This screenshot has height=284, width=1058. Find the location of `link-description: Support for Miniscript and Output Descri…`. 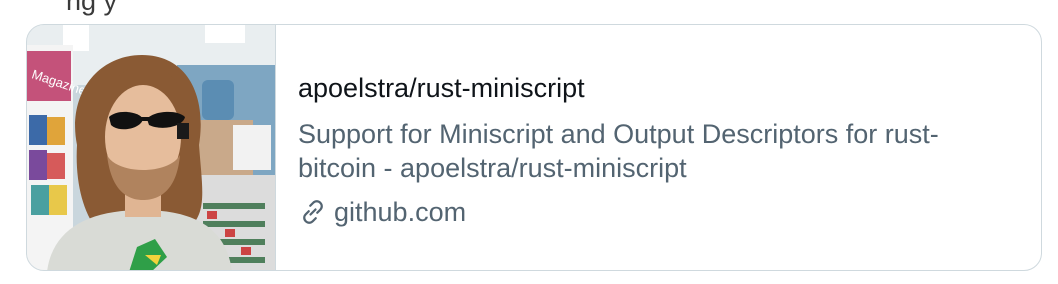

link-description: Support for Miniscript and Output Descri… is located at coordinates (618, 151).